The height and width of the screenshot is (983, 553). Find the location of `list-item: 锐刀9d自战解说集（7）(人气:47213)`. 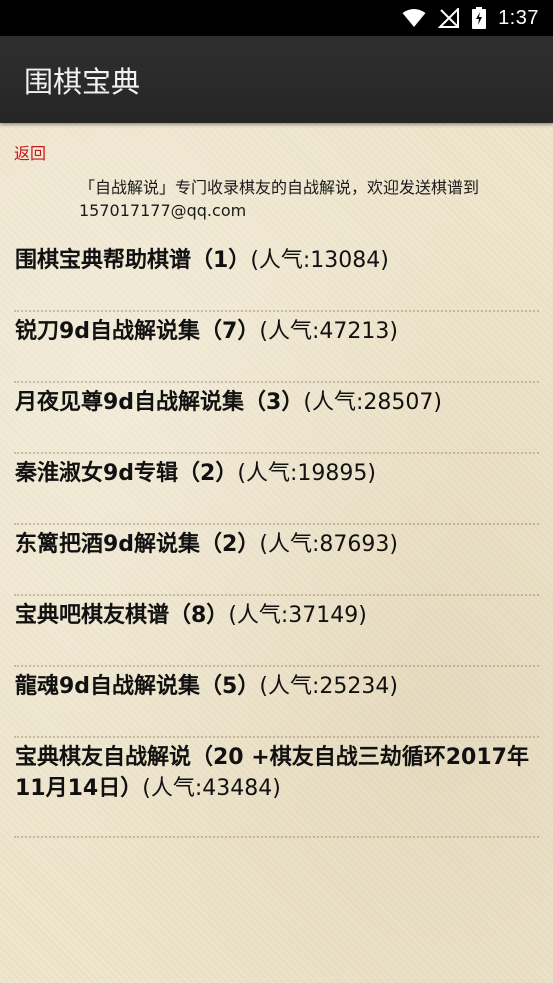

list-item: 锐刀9d自战解说集（7）(人气:47213) is located at coordinates (276, 346).